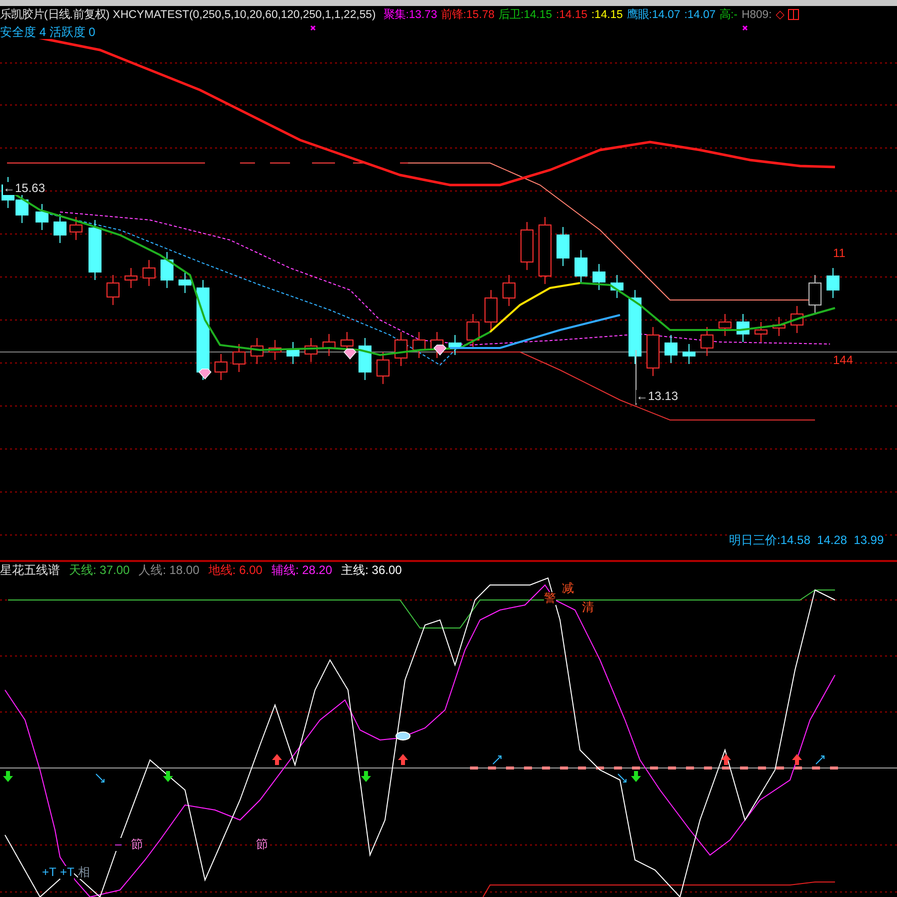 This screenshot has width=897, height=897. I want to click on price-label: 144, so click(843, 360).